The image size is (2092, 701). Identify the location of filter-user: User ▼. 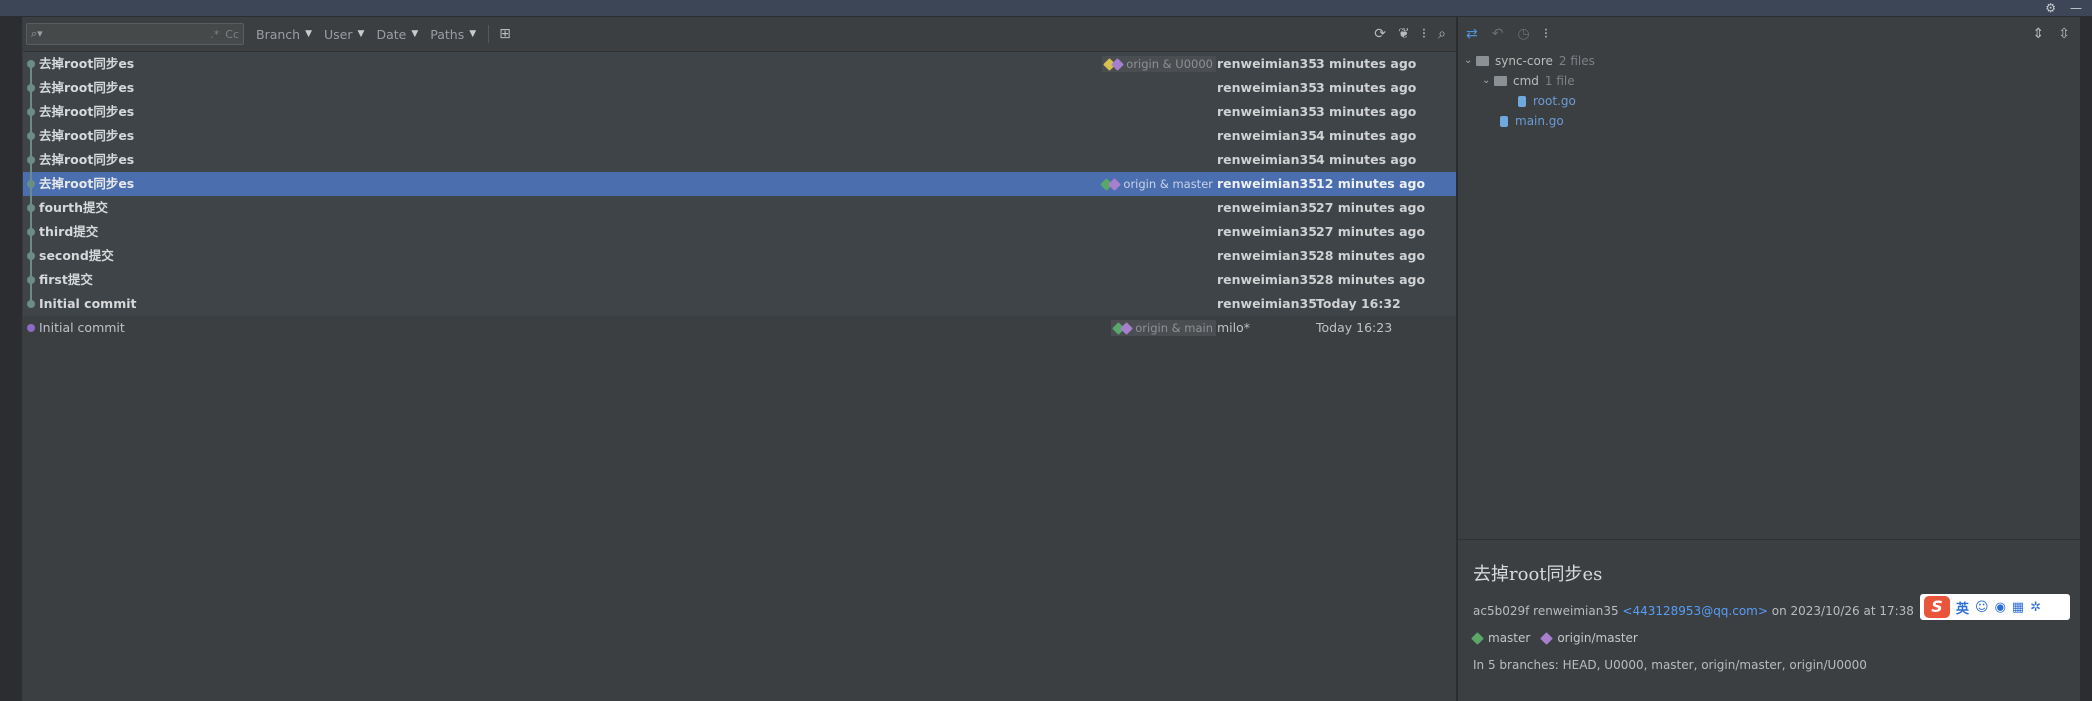
(344, 34).